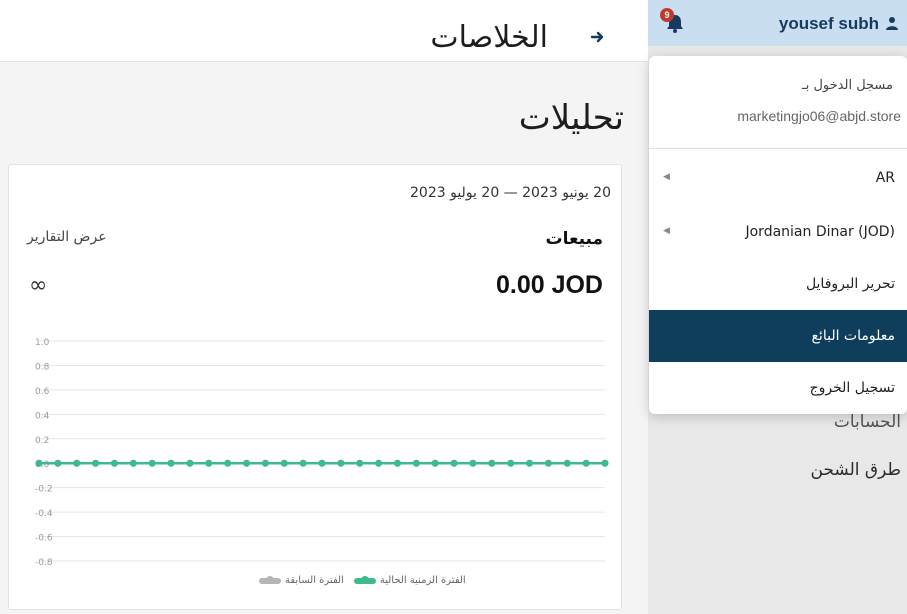  Describe the element at coordinates (778, 178) in the screenshot. I see `menu-item-language: ◀ AR` at that location.